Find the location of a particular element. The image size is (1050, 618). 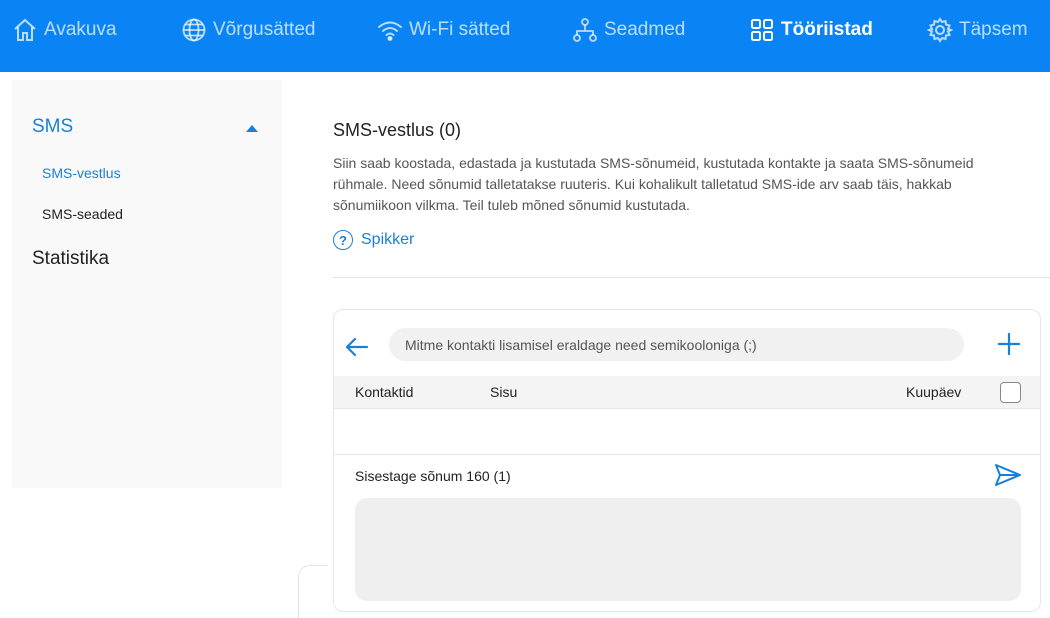

nav-wifi-label: Wi-Fi sätted is located at coordinates (460, 29).